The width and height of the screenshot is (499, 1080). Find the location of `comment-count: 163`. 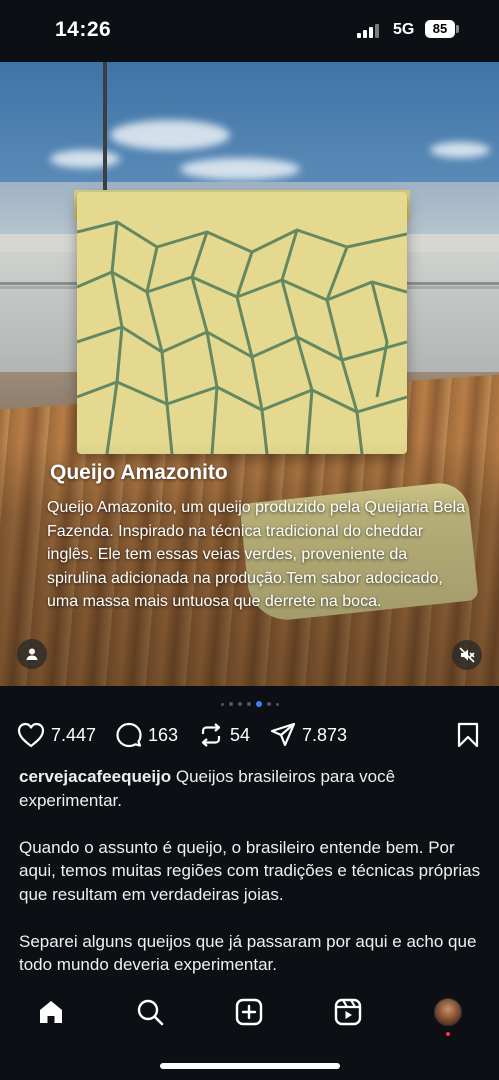

comment-count: 163 is located at coordinates (163, 734).